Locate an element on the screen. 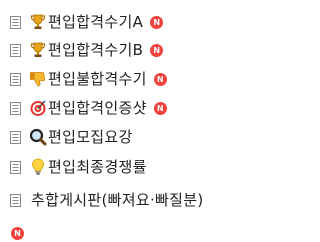 The height and width of the screenshot is (242, 320). menu-item-label: 편입합격수기A is located at coordinates (96, 22).